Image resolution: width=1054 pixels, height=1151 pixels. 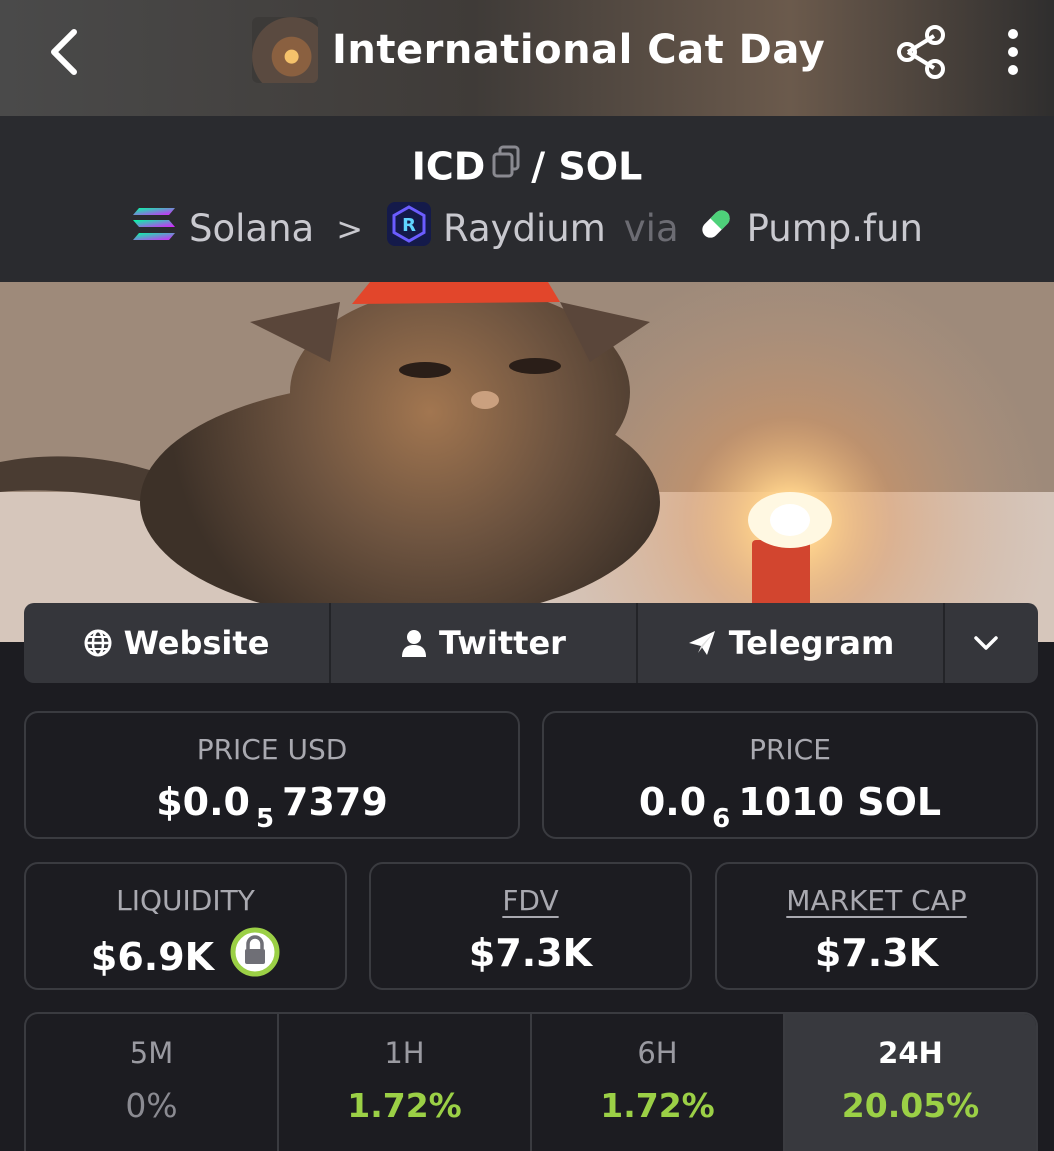 I want to click on telegram-button: Telegram, so click(x=791, y=643).